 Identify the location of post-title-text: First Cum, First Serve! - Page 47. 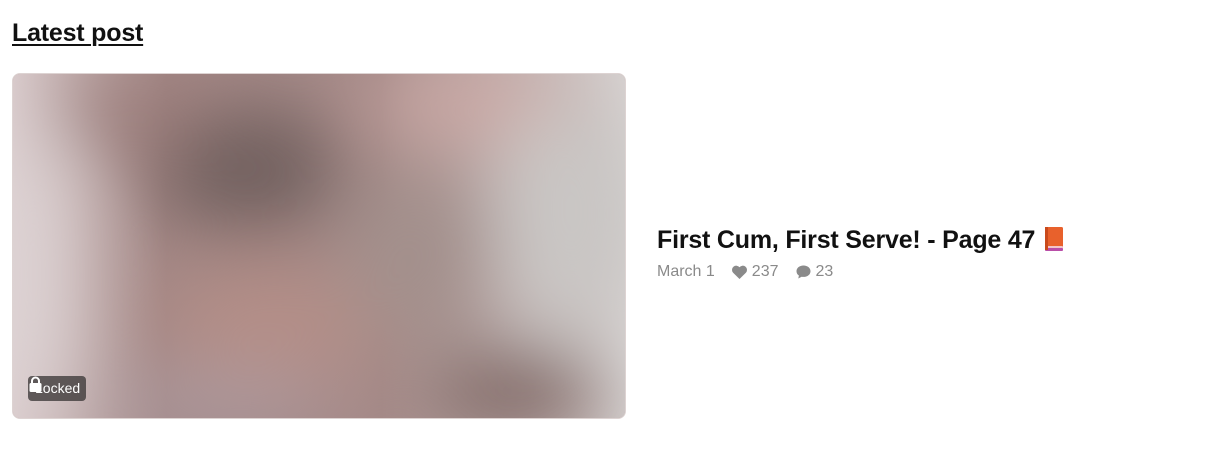
(846, 240).